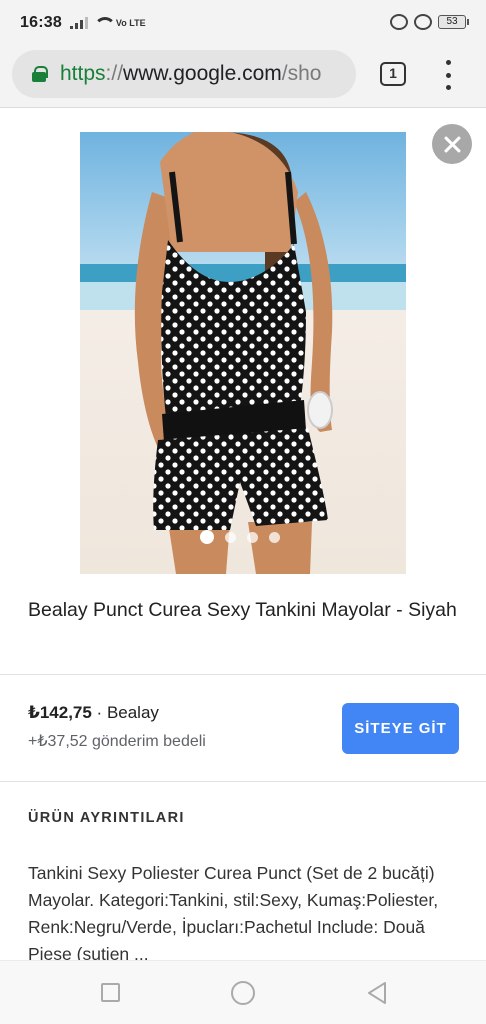 Image resolution: width=486 pixels, height=1024 pixels. What do you see at coordinates (202, 73) in the screenshot?
I see `url-host: www.google.com` at bounding box center [202, 73].